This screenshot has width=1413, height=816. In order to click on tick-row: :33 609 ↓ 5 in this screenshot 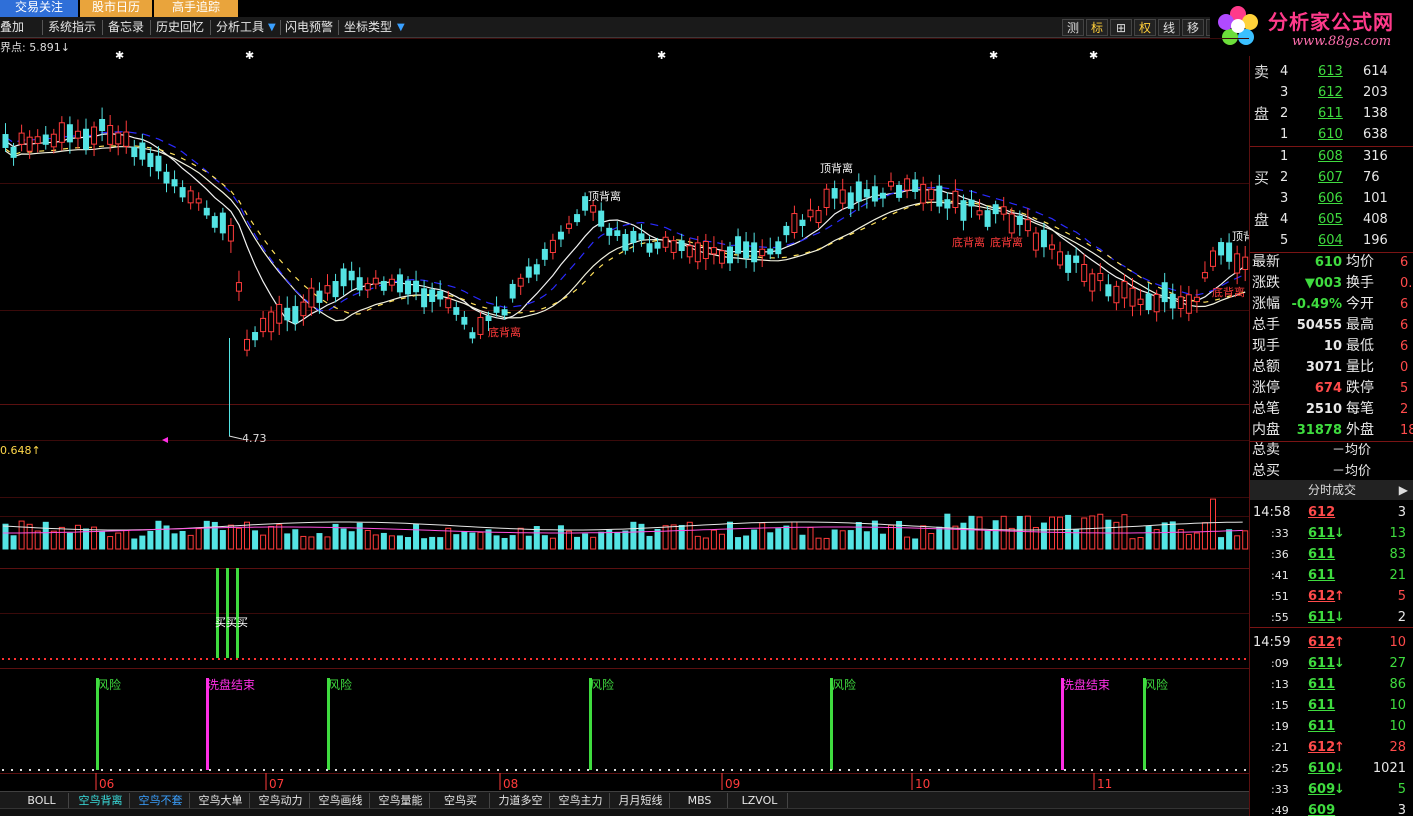, I will do `click(1331, 789)`.